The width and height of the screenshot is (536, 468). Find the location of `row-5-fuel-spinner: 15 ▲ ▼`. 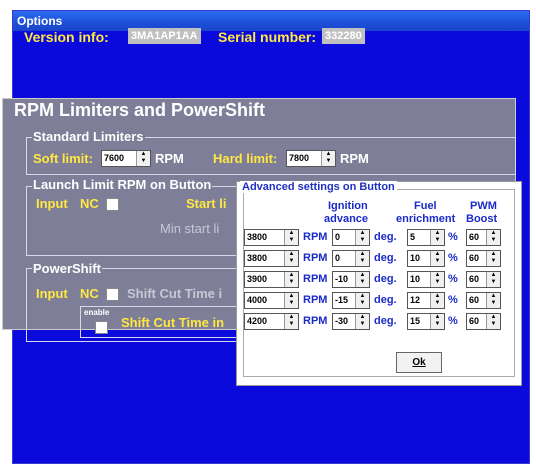

row-5-fuel-spinner: 15 ▲ ▼ is located at coordinates (426, 321).